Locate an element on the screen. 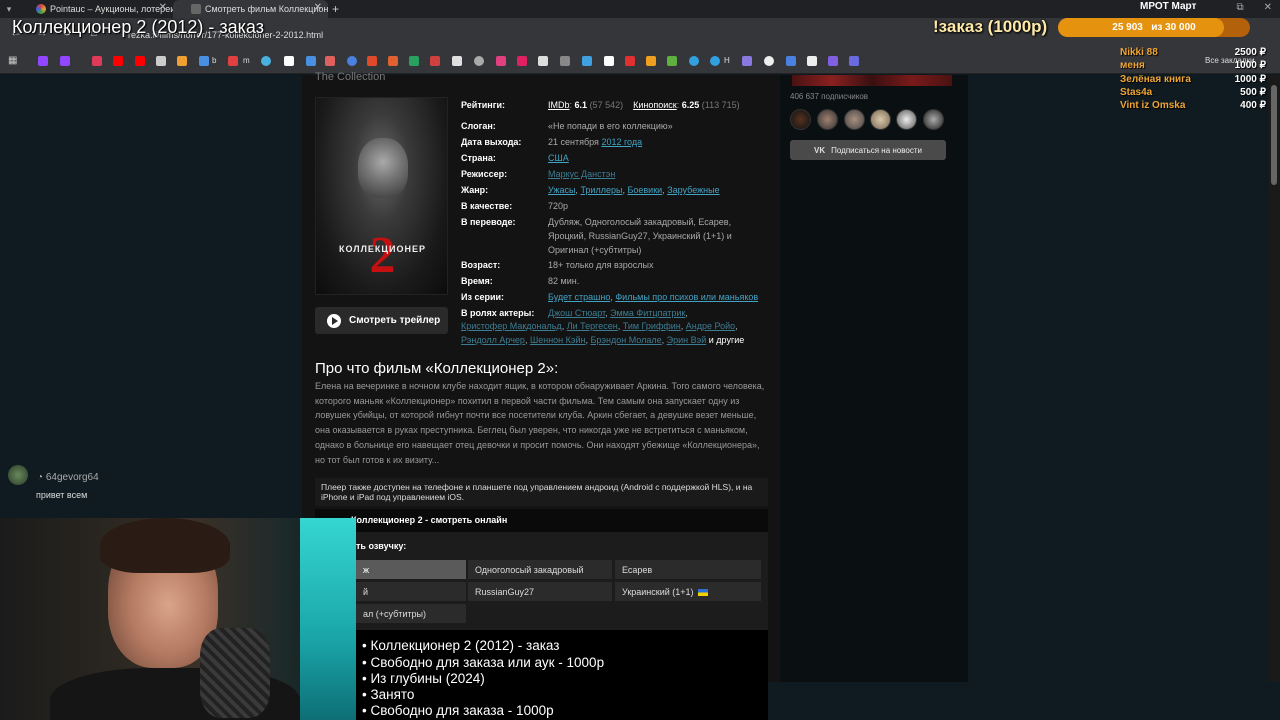 This screenshot has height=720, width=1280. actor-link: Брэндон Молале is located at coordinates (626, 340).